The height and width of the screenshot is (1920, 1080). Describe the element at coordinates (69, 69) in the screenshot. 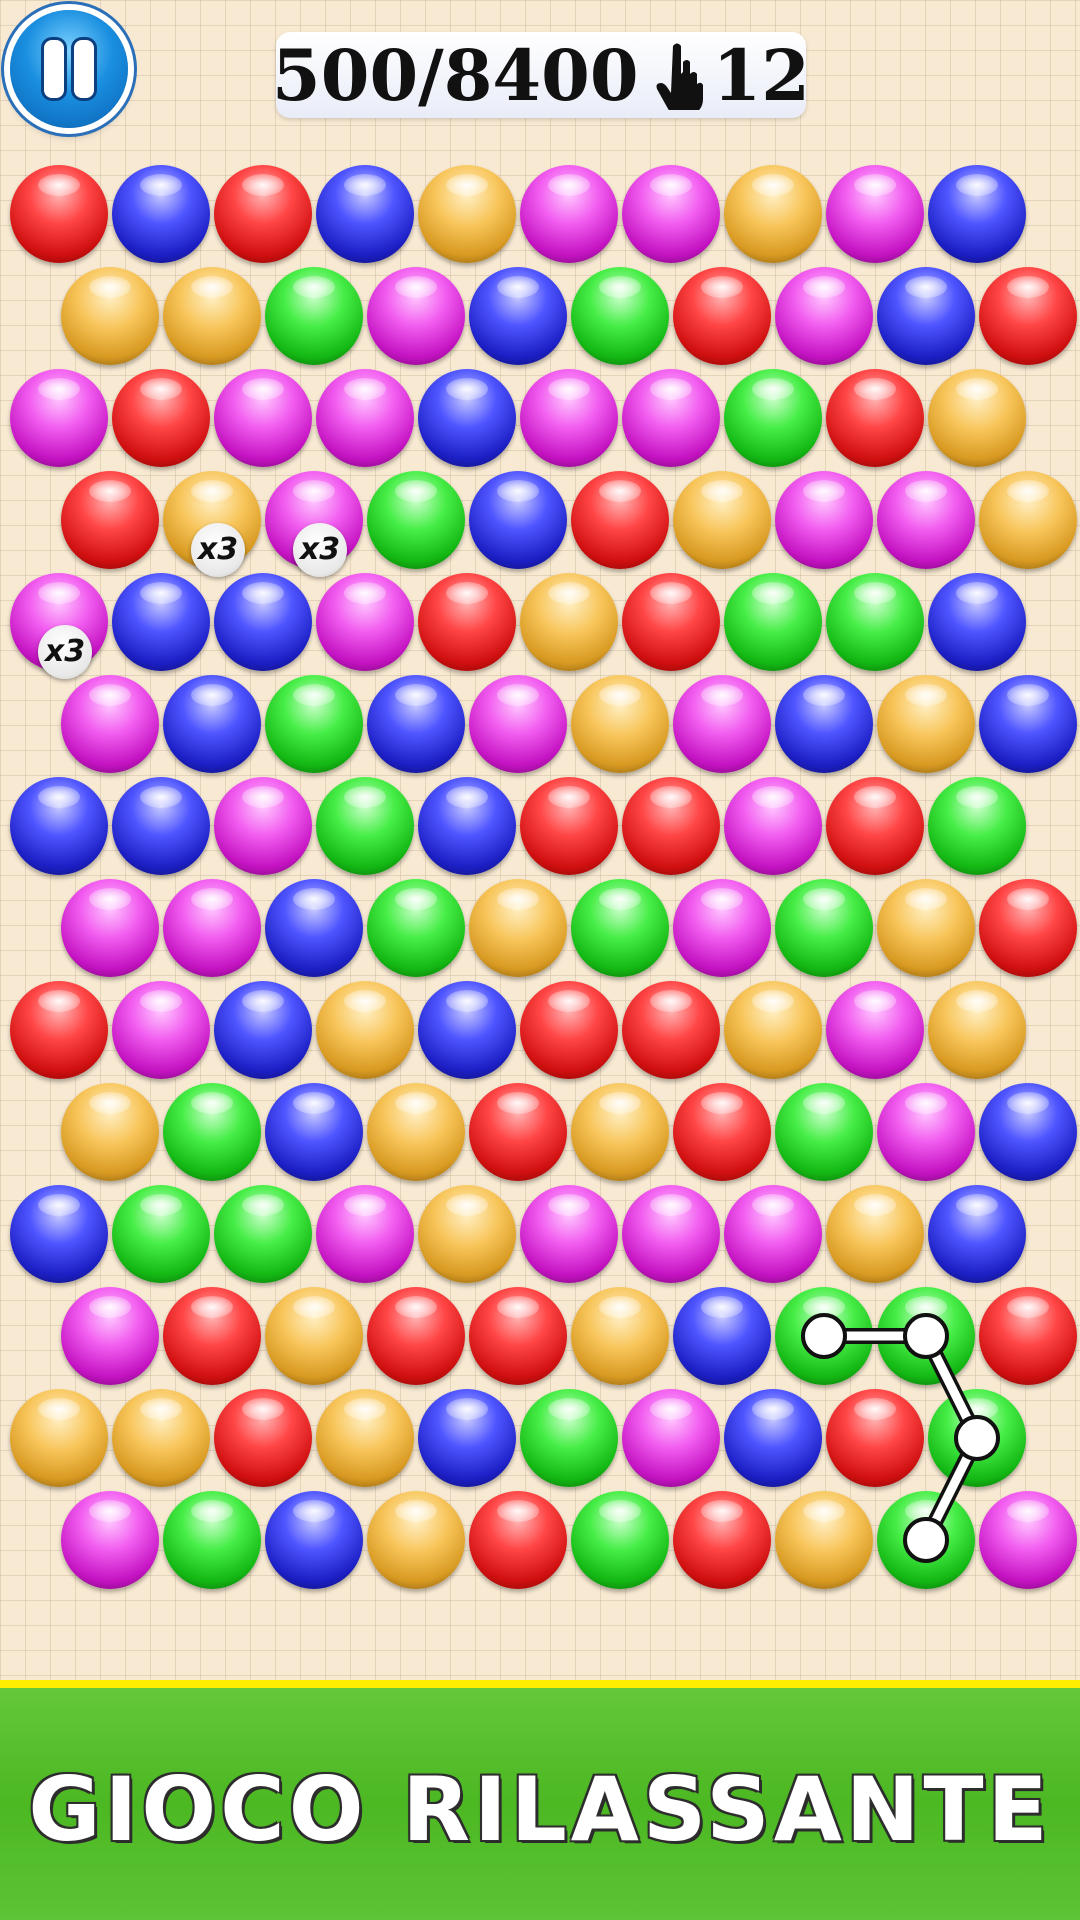

I see `pause-button` at that location.